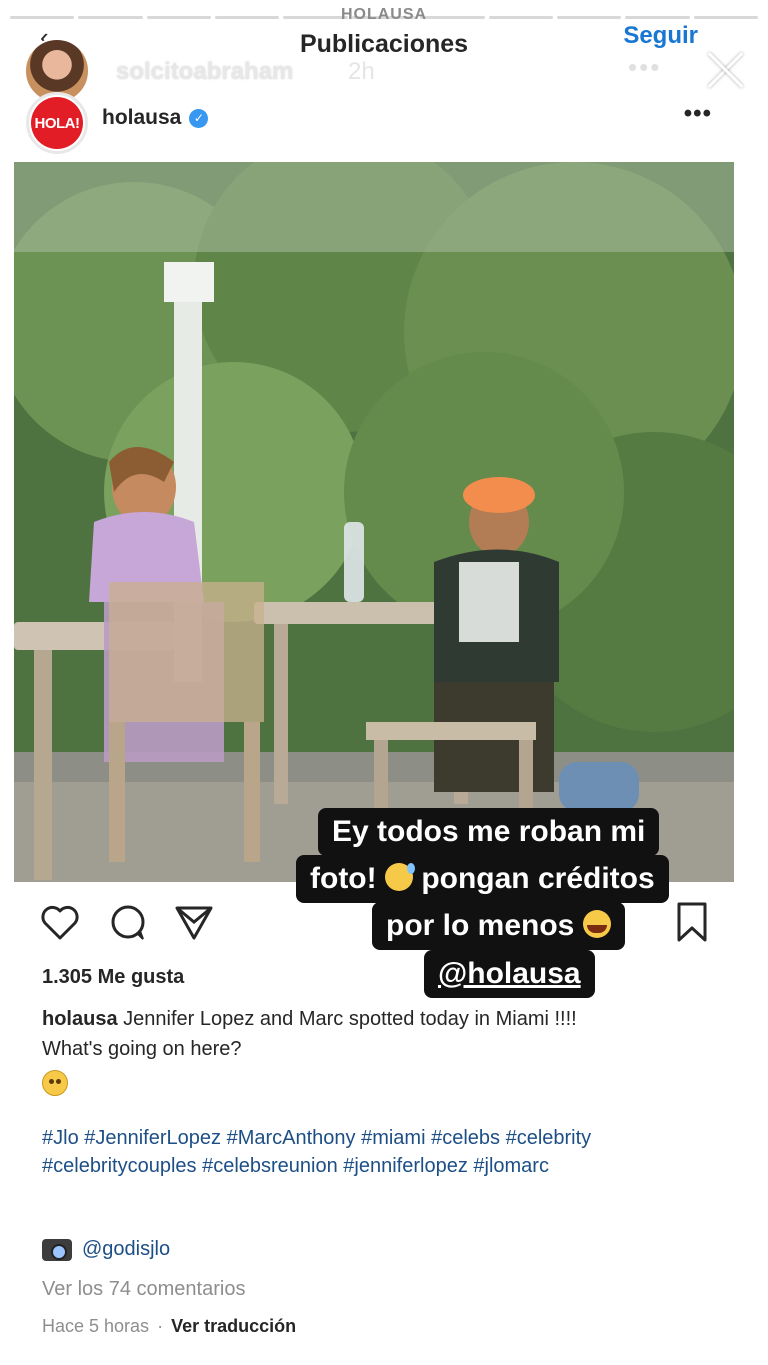 This screenshot has height=1365, width=768. Describe the element at coordinates (538, 878) in the screenshot. I see `sticker-line-2b: pongan créditos` at that location.